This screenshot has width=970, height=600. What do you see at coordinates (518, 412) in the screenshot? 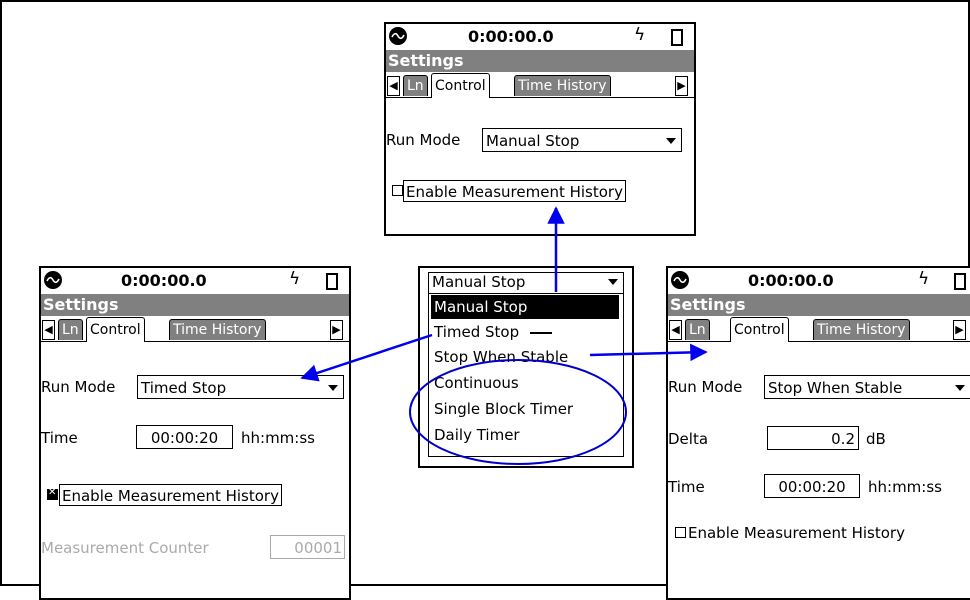
I see `highlight-circle` at bounding box center [518, 412].